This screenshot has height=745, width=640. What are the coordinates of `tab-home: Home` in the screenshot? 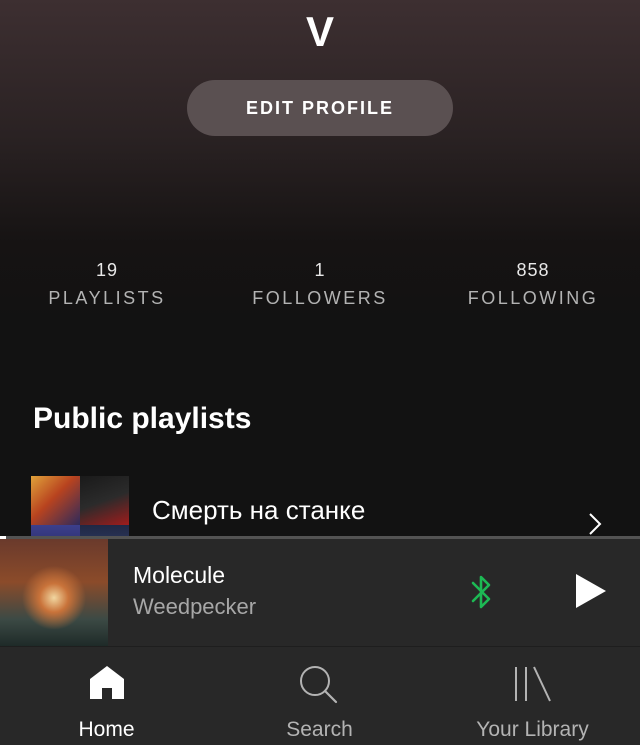 It's located at (106, 696).